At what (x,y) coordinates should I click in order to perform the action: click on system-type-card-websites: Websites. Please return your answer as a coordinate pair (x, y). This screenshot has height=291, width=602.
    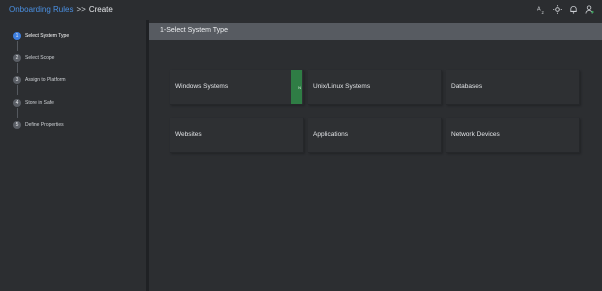
    Looking at the image, I should click on (237, 135).